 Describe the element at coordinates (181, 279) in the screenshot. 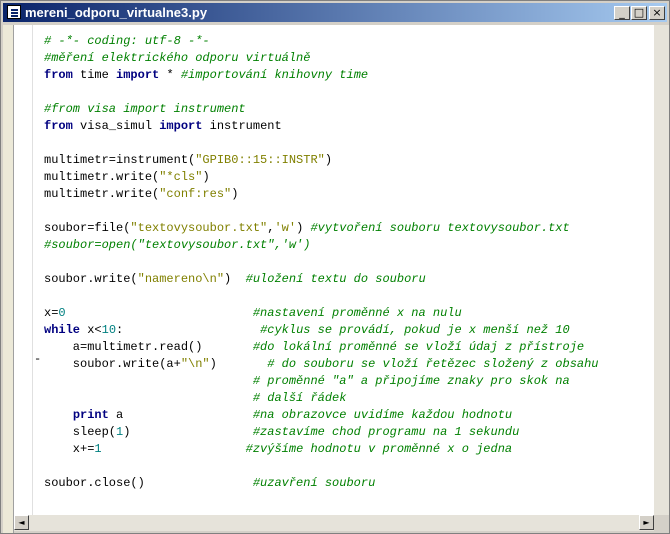

I see `code-token: "namereno\n"` at that location.